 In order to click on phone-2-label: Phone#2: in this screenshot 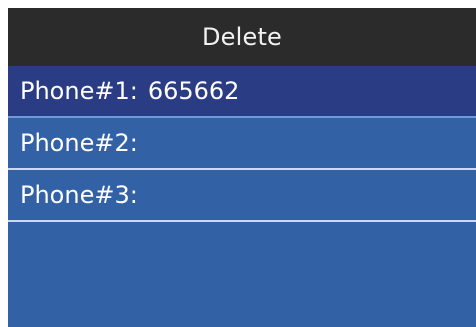, I will do `click(79, 143)`.